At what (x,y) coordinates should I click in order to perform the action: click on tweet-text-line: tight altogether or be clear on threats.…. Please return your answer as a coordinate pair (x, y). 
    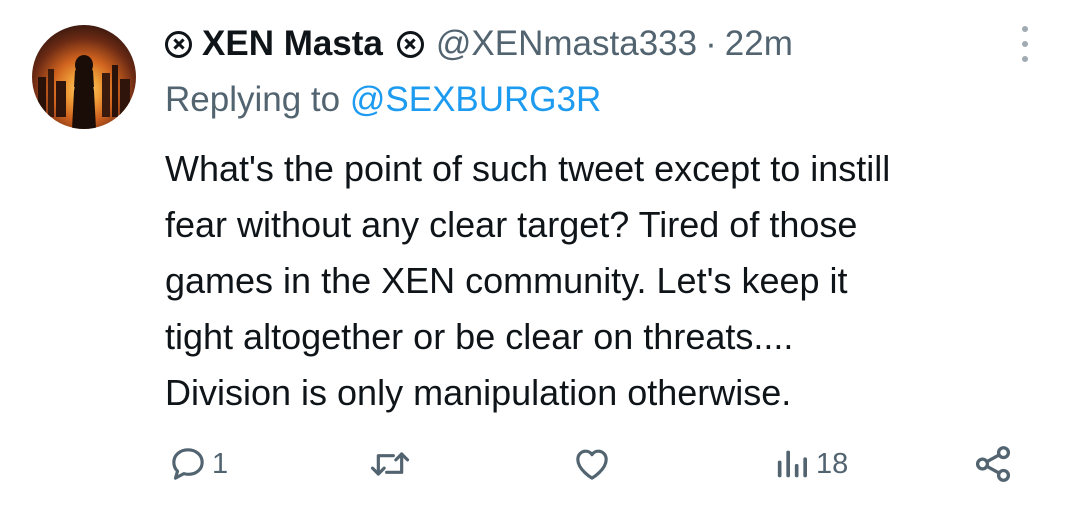
    Looking at the image, I should click on (479, 336).